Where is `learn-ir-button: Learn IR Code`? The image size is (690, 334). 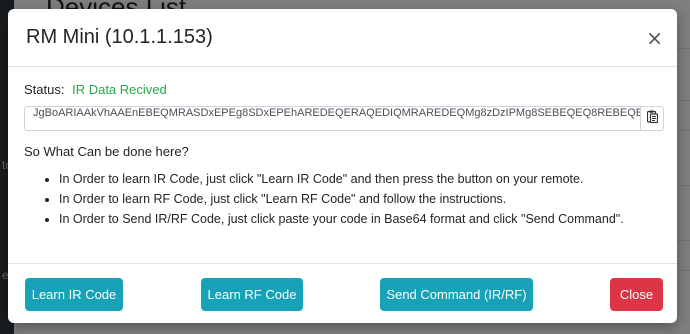
learn-ir-button: Learn IR Code is located at coordinates (74, 294).